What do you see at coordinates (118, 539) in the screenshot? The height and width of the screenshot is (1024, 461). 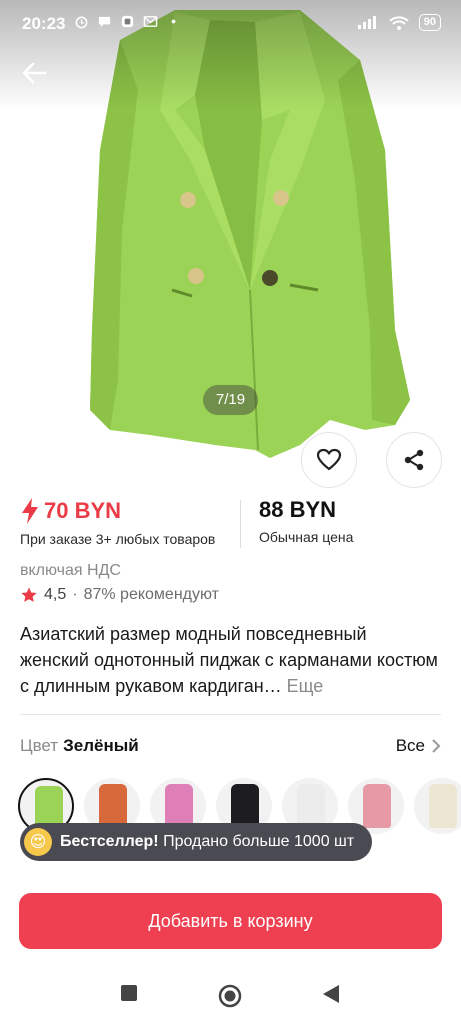 I see `sale-price-note: При заказе 3+ любых товаров` at bounding box center [118, 539].